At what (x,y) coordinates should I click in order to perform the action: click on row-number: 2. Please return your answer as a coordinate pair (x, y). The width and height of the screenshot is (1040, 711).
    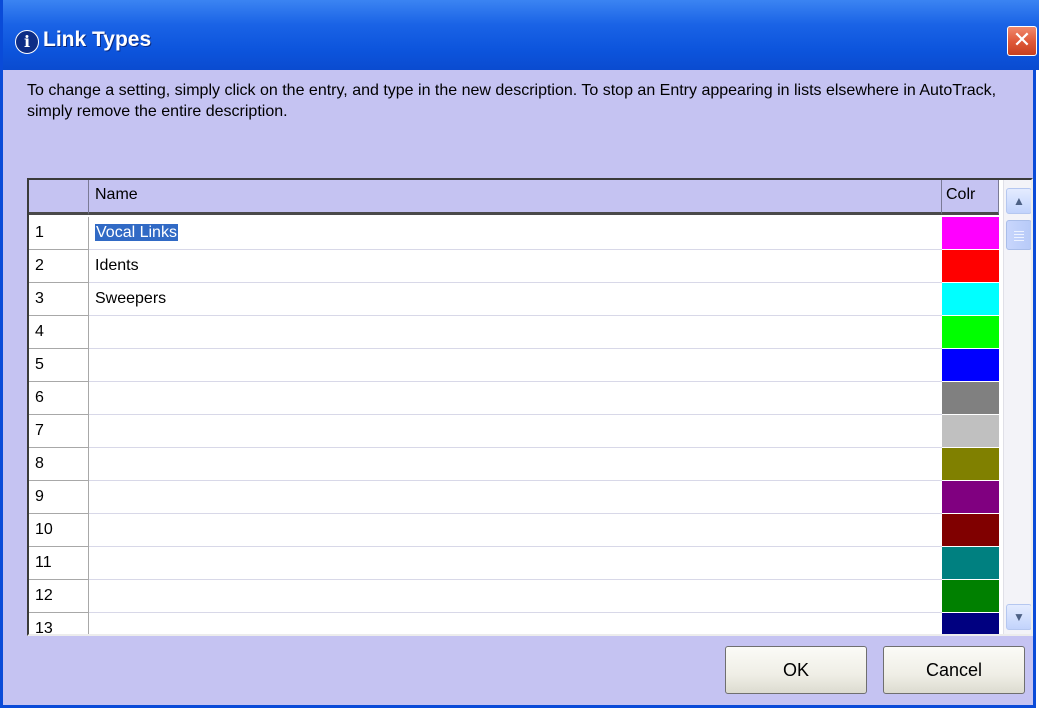
    Looking at the image, I should click on (59, 266).